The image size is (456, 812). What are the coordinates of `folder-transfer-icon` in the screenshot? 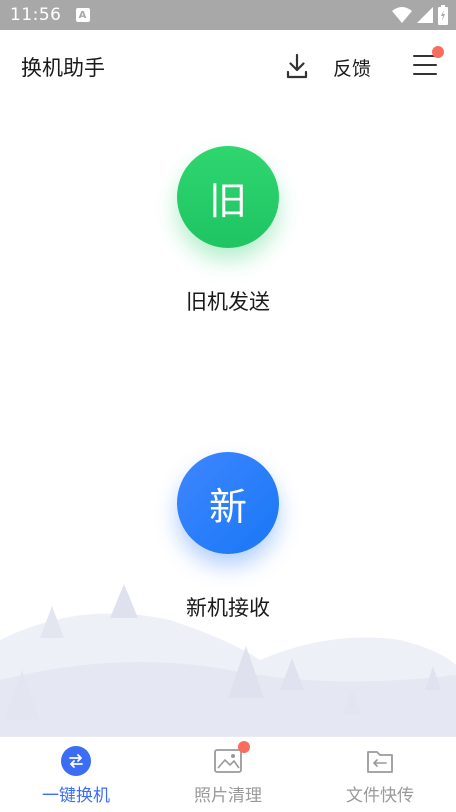 It's located at (380, 762).